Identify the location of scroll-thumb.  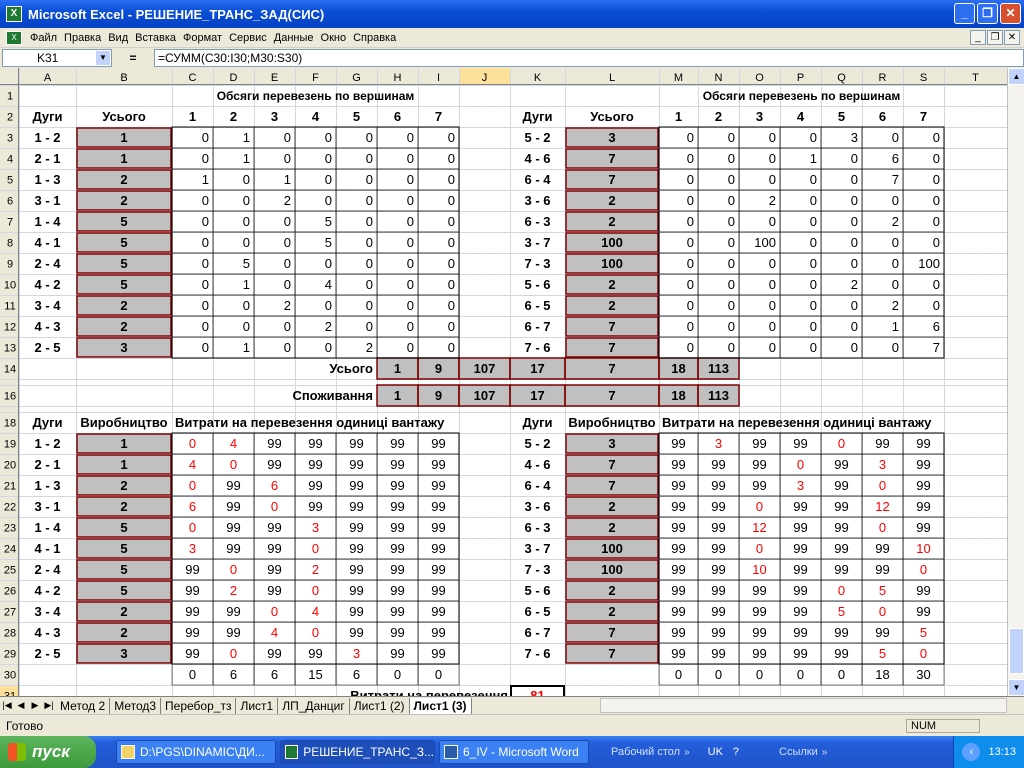
(1016, 651).